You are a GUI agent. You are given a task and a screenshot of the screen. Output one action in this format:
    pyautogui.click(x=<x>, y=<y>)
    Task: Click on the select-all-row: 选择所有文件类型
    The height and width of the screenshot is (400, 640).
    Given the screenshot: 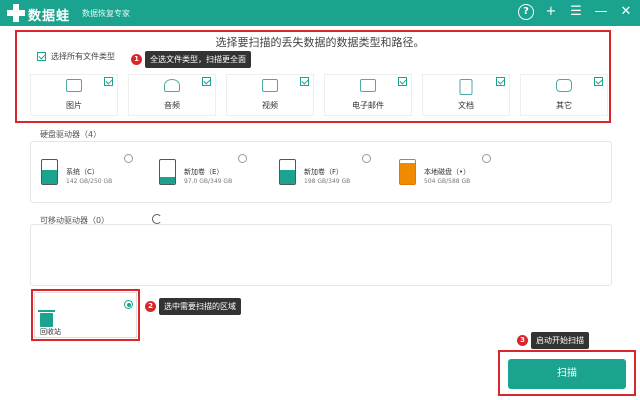 What is the action you would take?
    pyautogui.click(x=76, y=56)
    